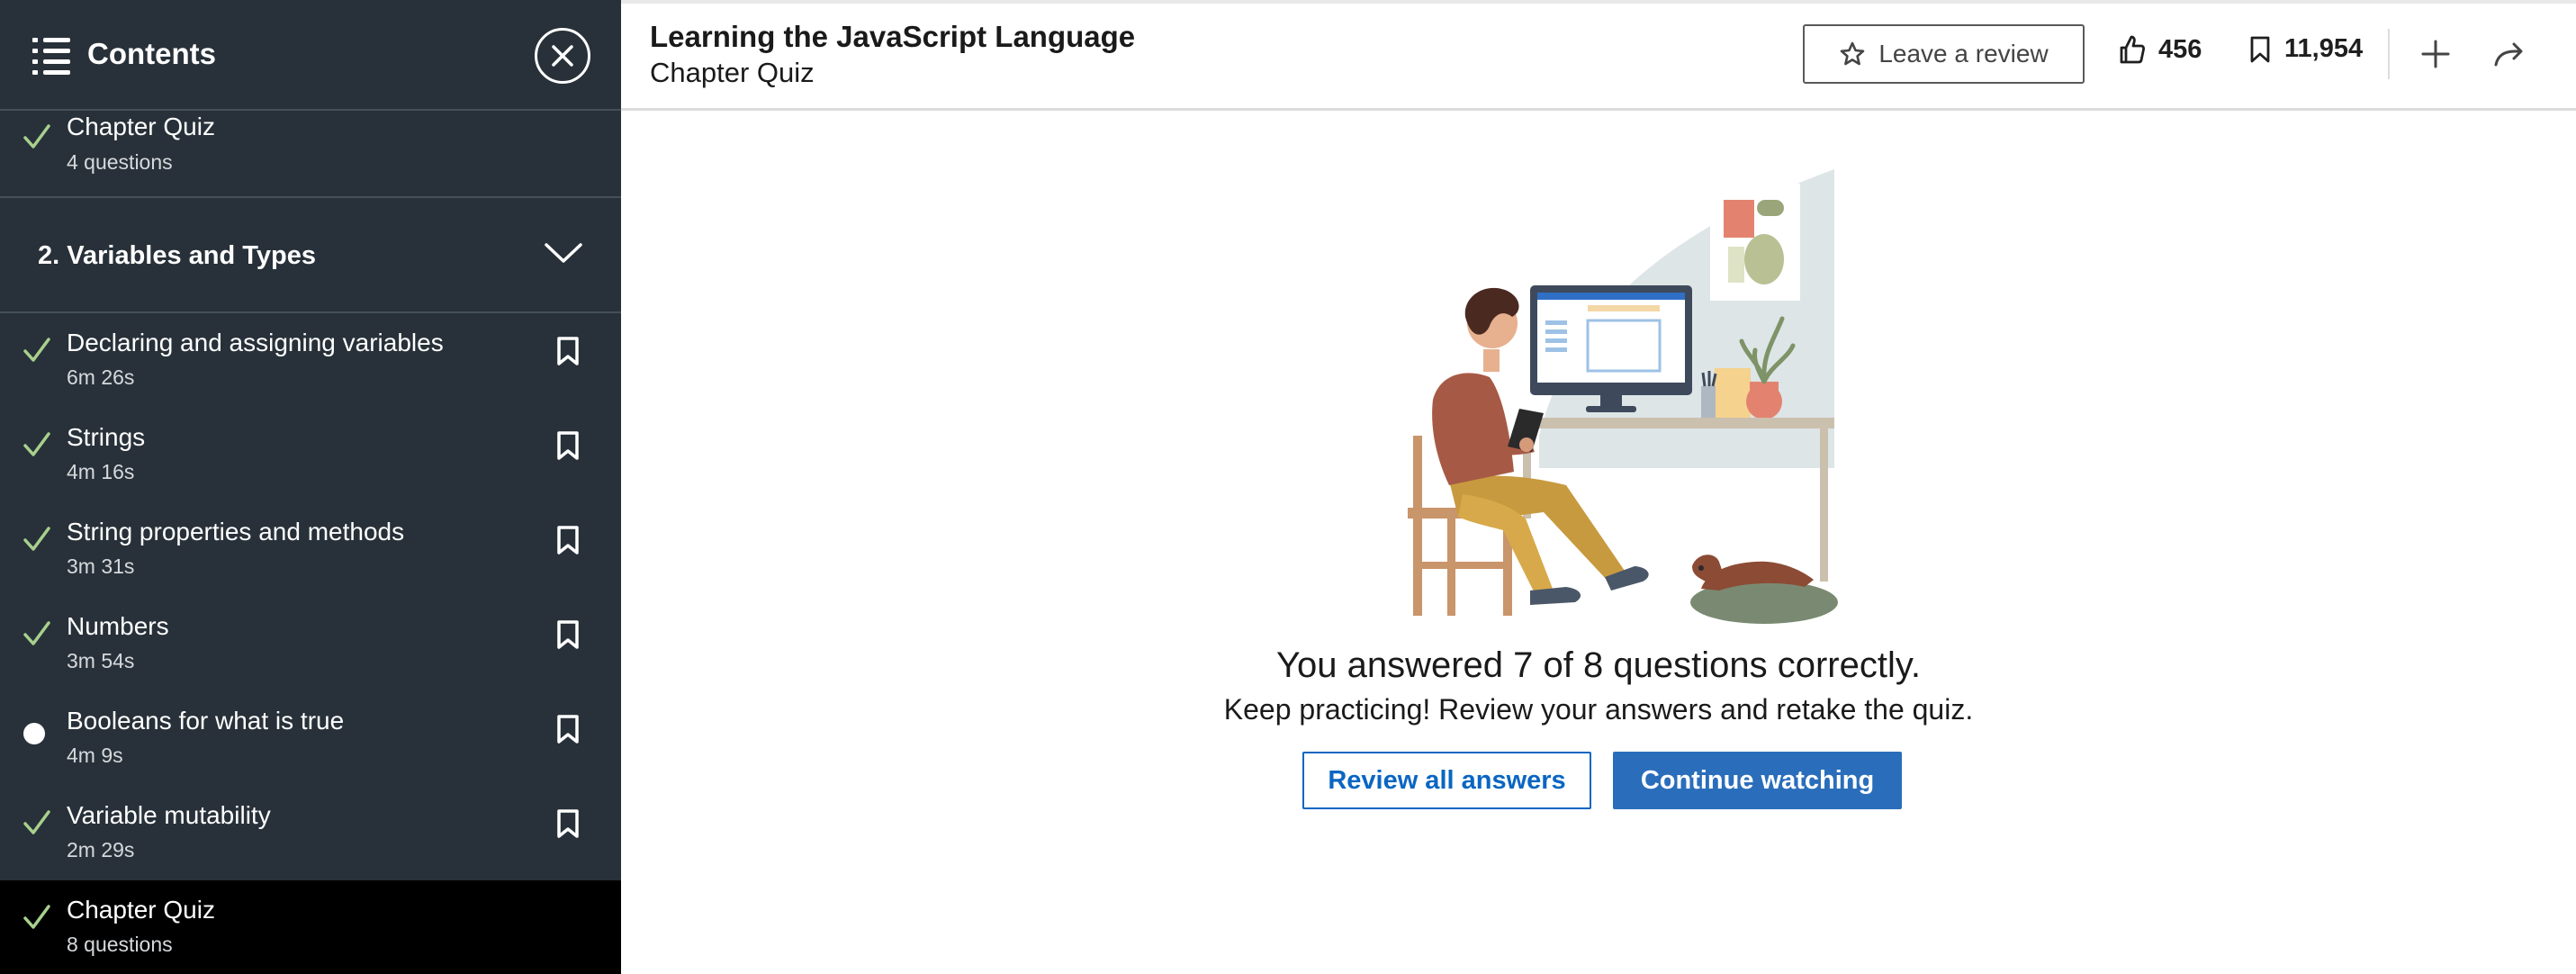 The width and height of the screenshot is (2576, 974). What do you see at coordinates (310, 455) in the screenshot?
I see `sidebar-item-strings: Strings 4m 16s` at bounding box center [310, 455].